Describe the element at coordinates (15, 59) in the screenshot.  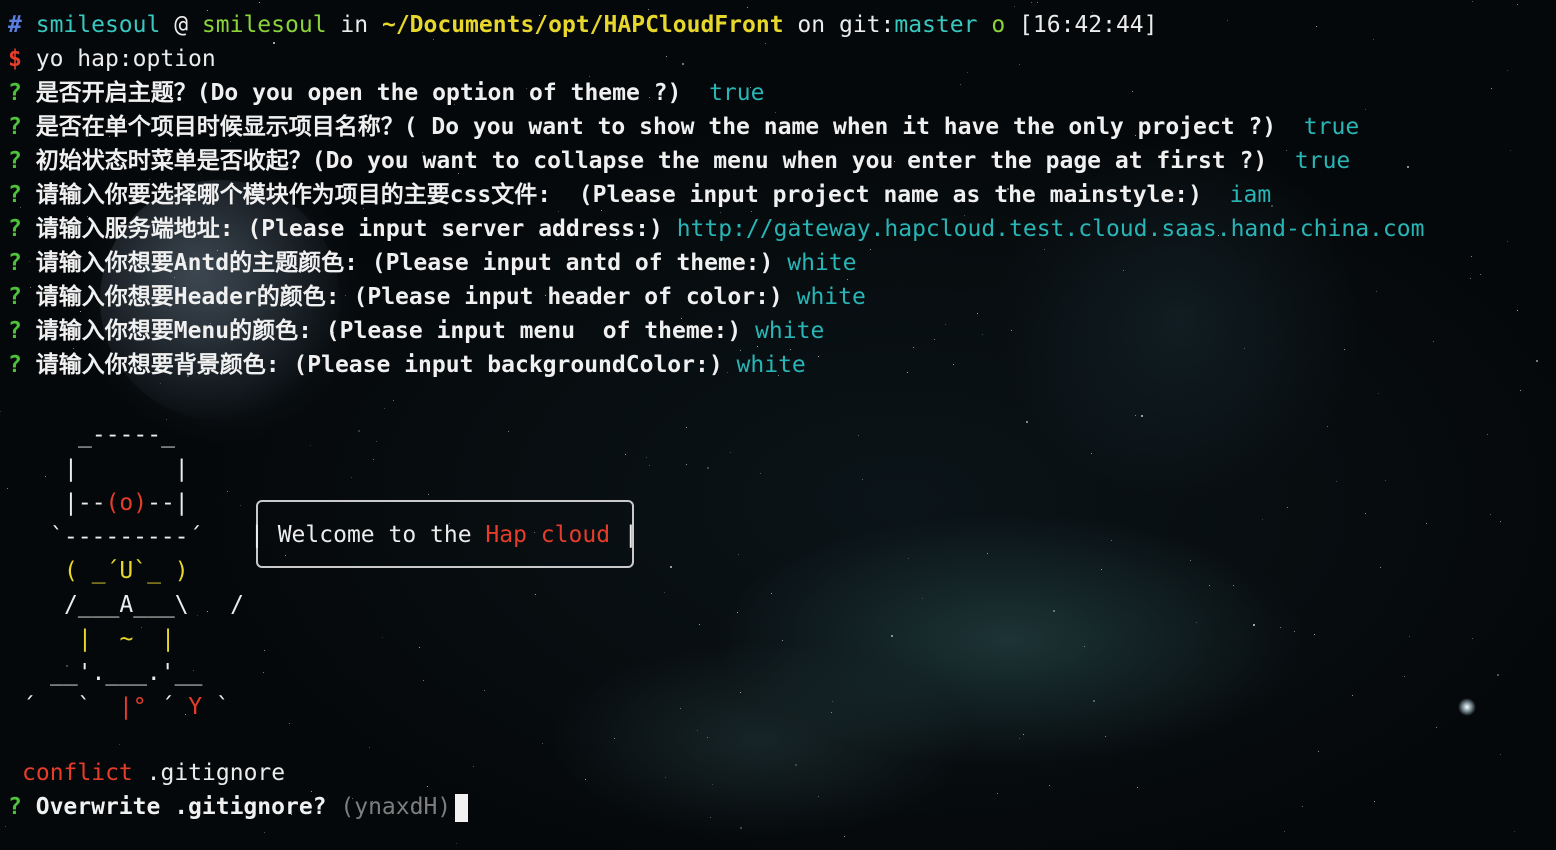
I see `command-dollar: $` at that location.